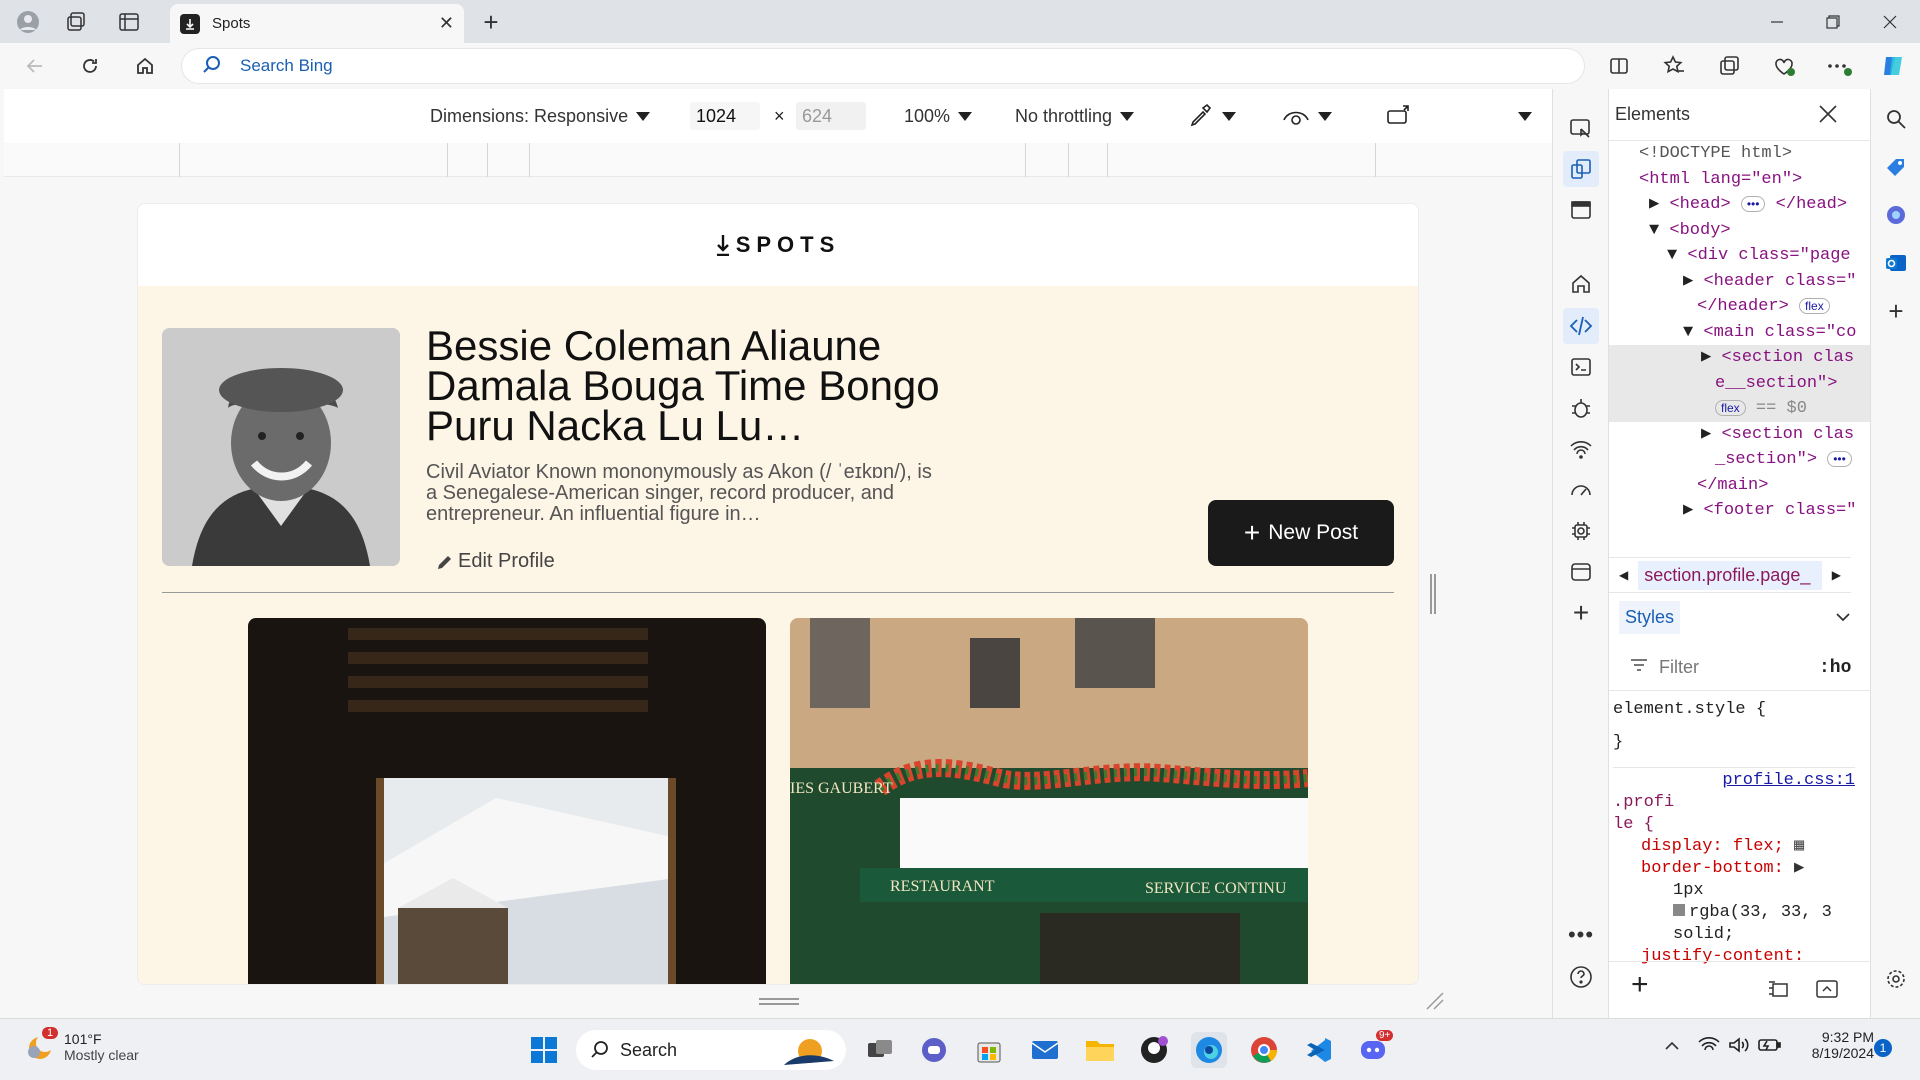  Describe the element at coordinates (1709, 1046) in the screenshot. I see `wifi-icon` at that location.